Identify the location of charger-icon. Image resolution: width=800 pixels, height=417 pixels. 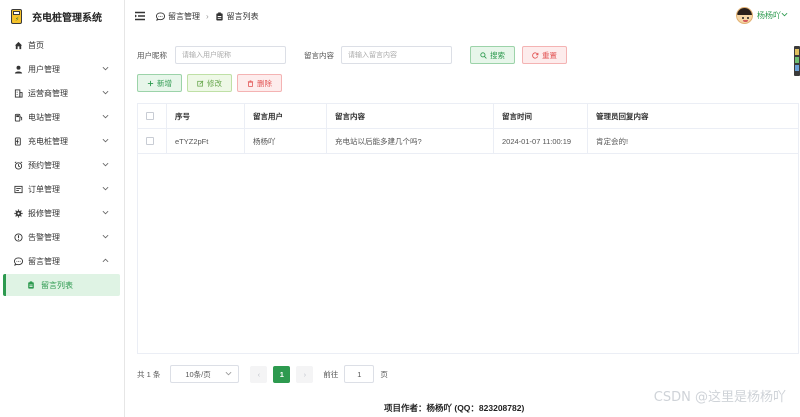
(18, 141).